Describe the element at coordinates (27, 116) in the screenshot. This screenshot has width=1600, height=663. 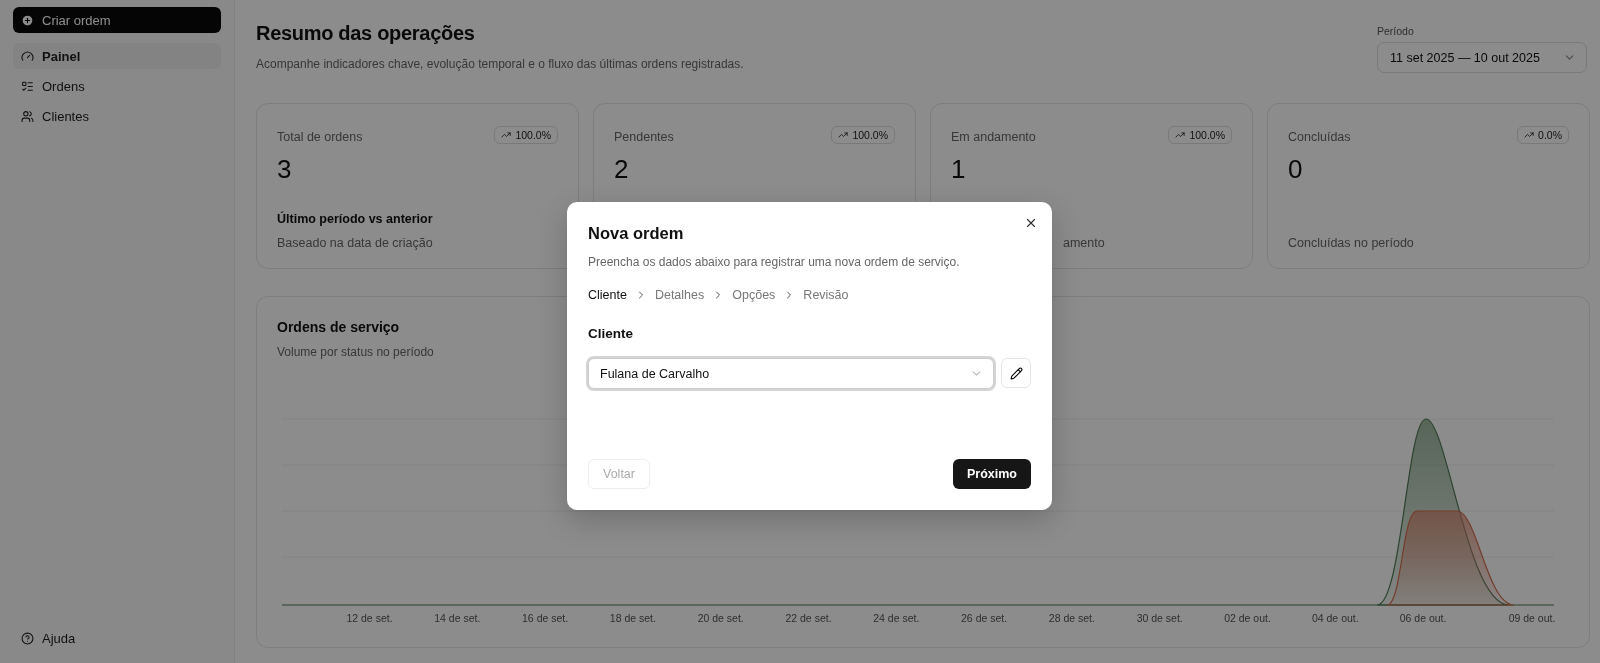
I see `users-icon` at that location.